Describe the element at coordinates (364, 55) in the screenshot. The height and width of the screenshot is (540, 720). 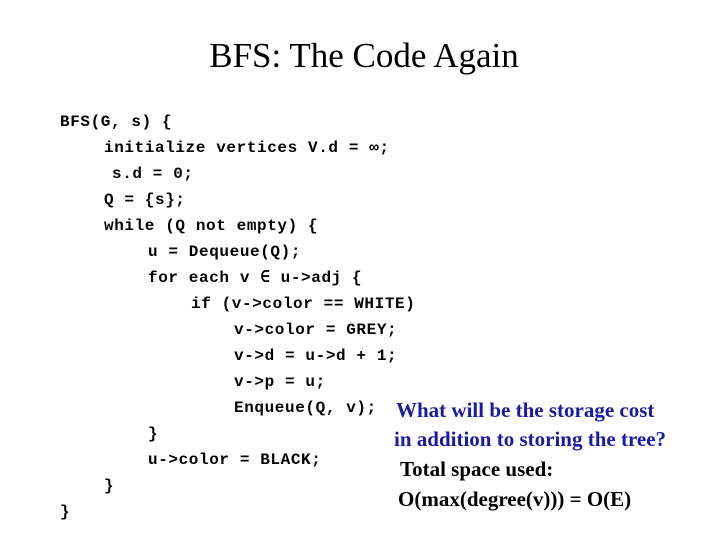
I see `slide-title: BFS: The Code Again` at that location.